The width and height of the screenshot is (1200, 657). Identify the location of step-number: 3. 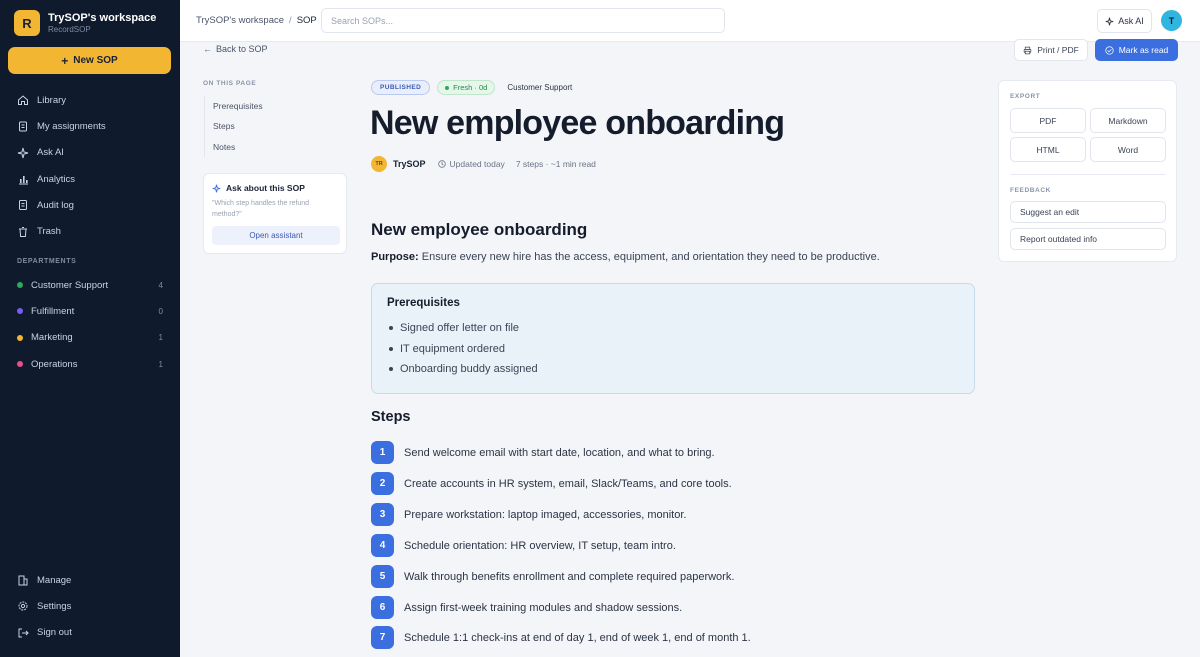
(382, 514).